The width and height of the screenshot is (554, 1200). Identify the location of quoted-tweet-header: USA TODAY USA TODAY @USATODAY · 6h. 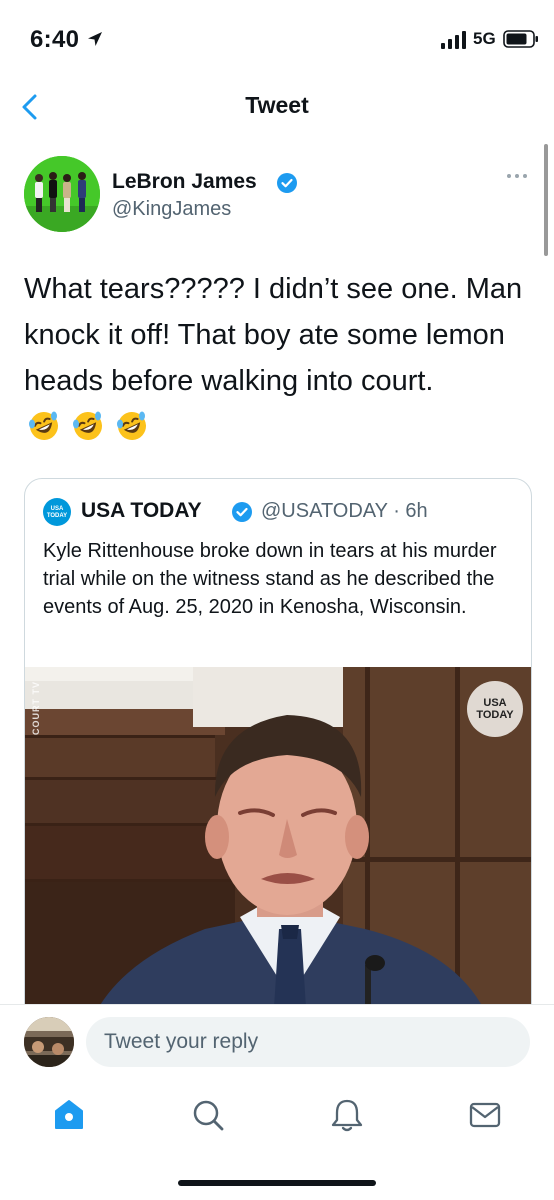
(283, 512).